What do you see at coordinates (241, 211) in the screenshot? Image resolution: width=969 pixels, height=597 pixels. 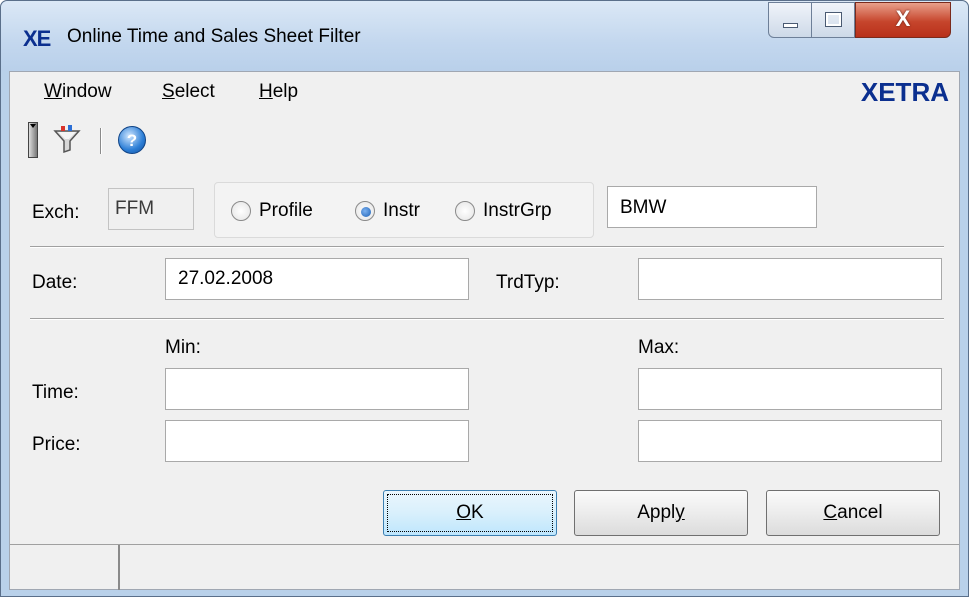 I see `radio-profile-circle` at bounding box center [241, 211].